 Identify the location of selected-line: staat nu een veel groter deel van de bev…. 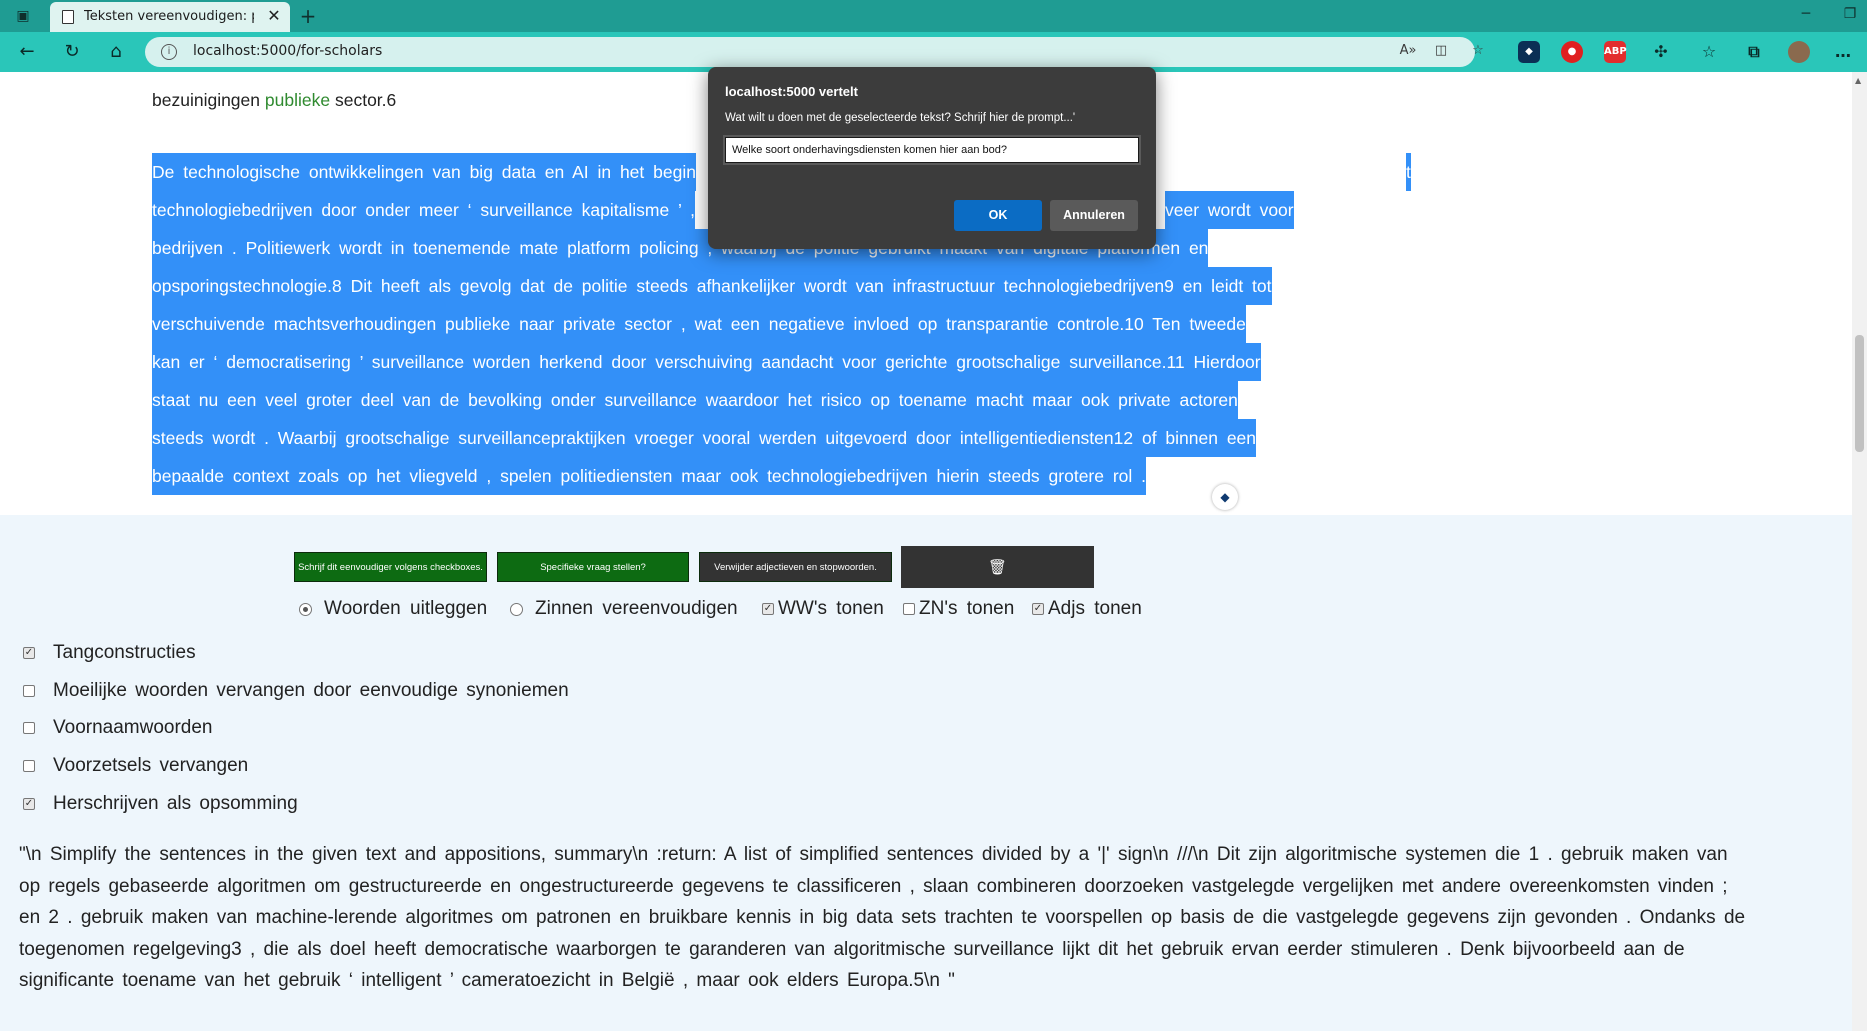
(695, 400).